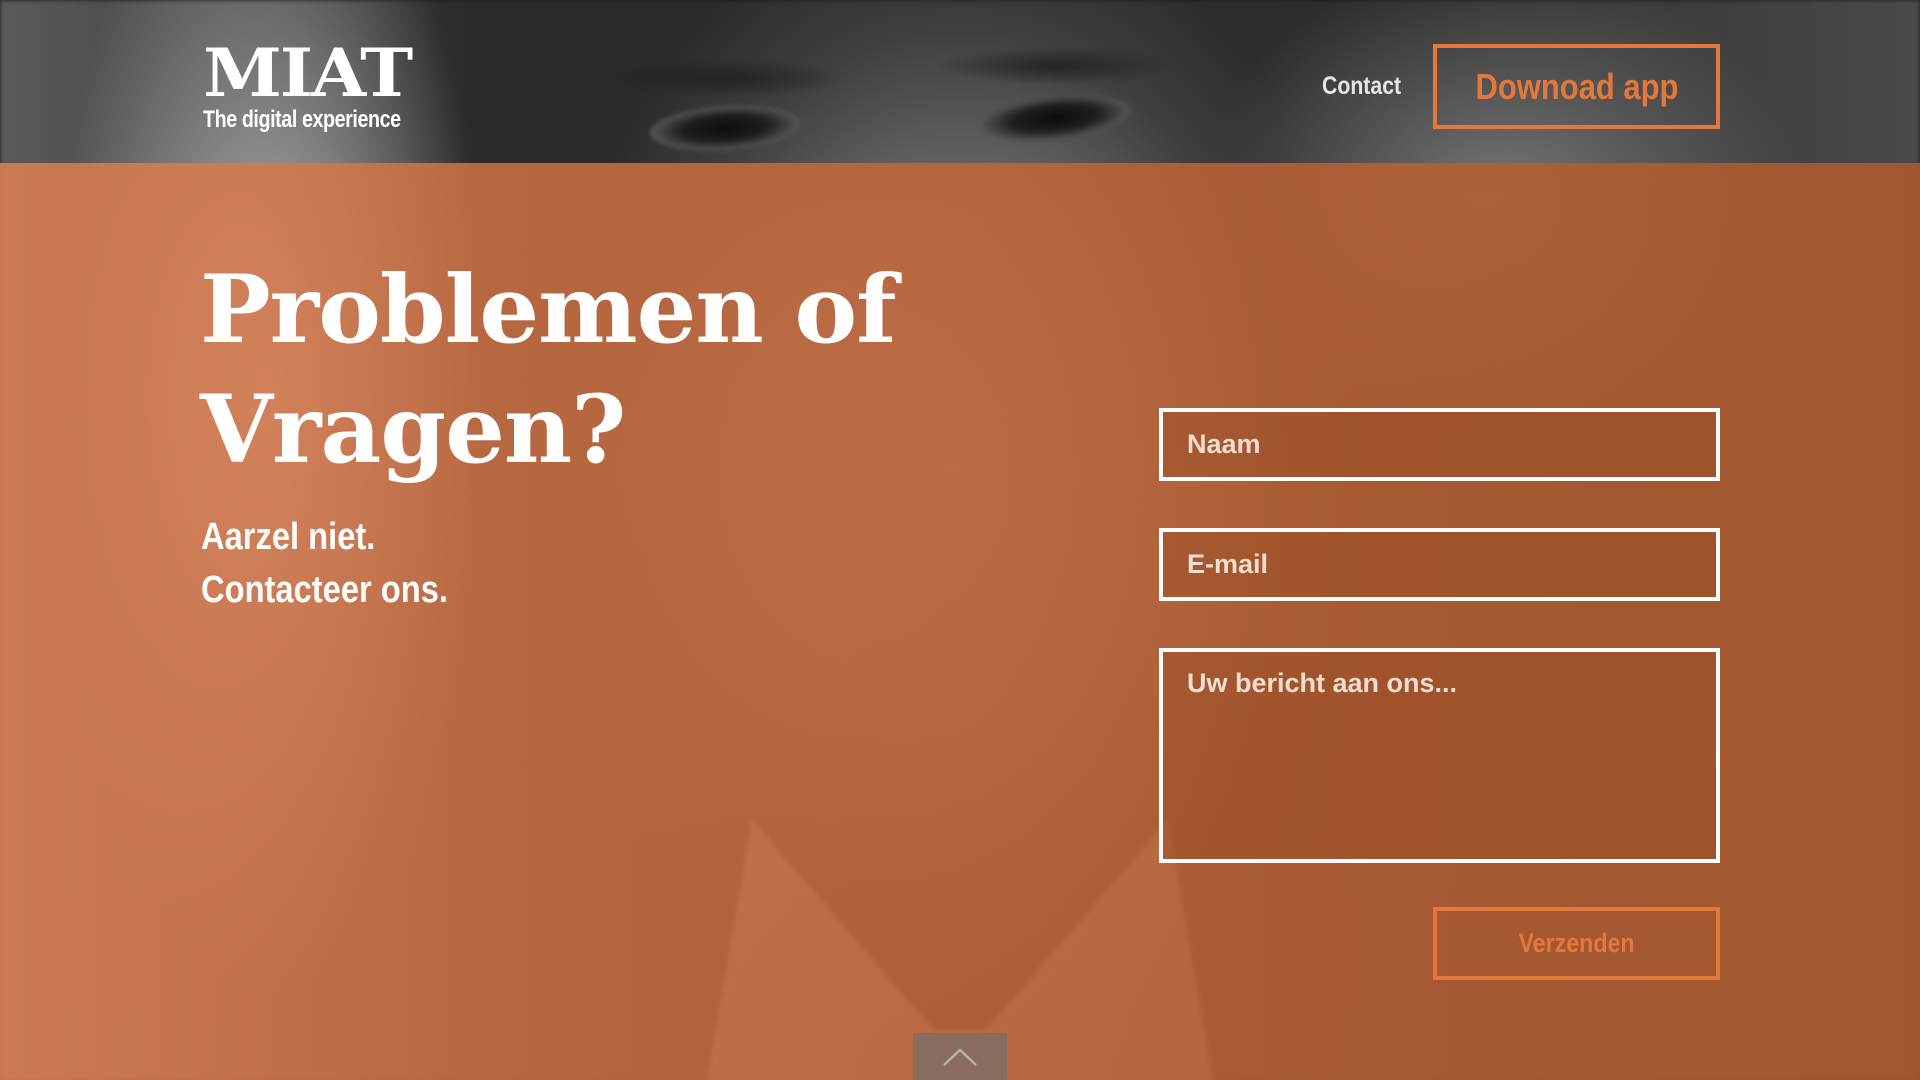 This screenshot has width=1920, height=1080. I want to click on subtitle-line-1: Aarzel niet., so click(288, 537).